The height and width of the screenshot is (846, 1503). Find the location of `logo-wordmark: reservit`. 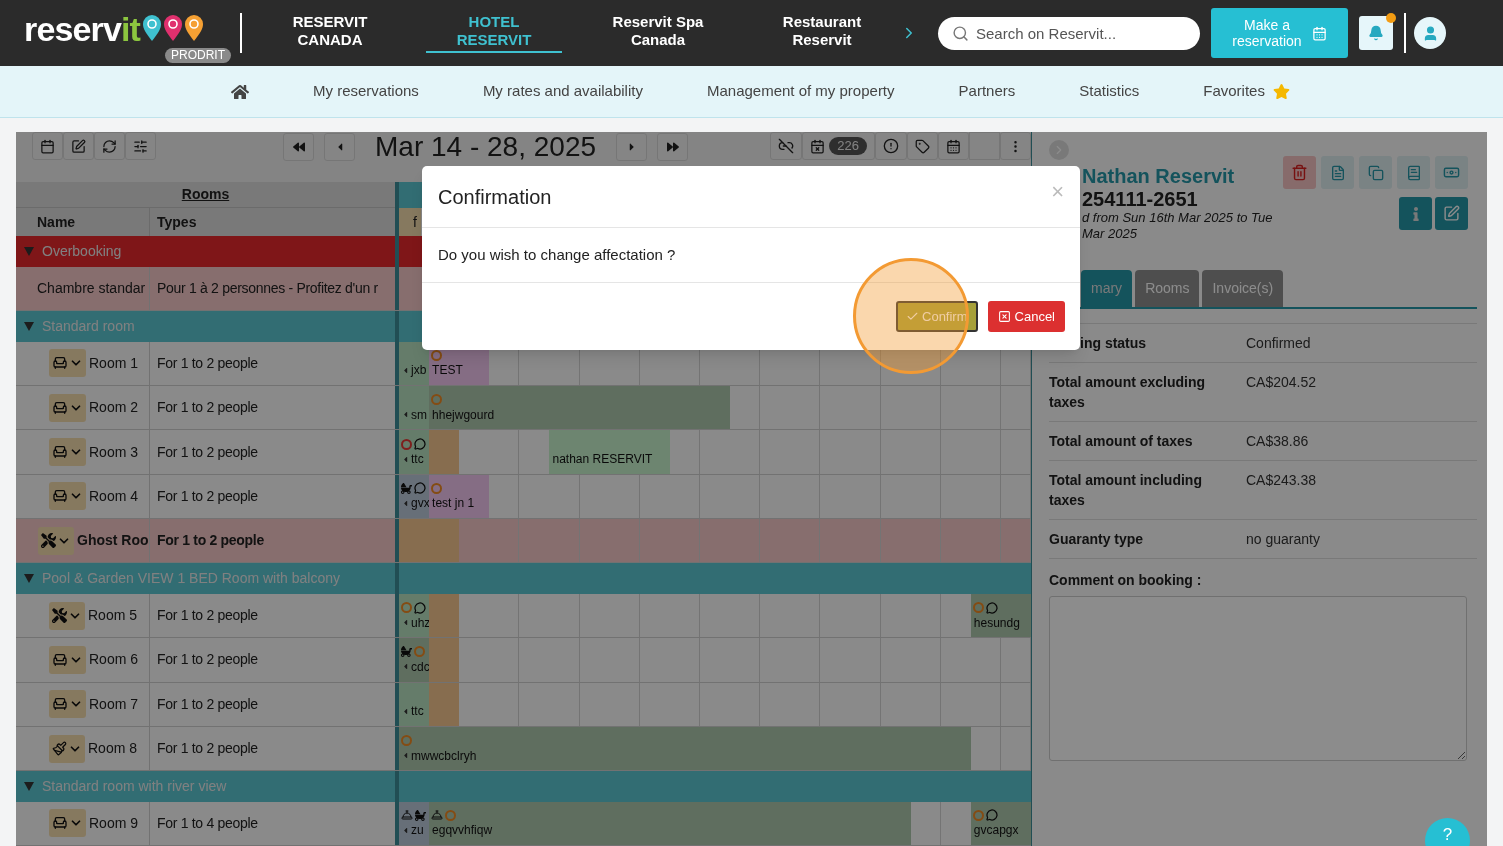

logo-wordmark: reservit is located at coordinates (82, 29).